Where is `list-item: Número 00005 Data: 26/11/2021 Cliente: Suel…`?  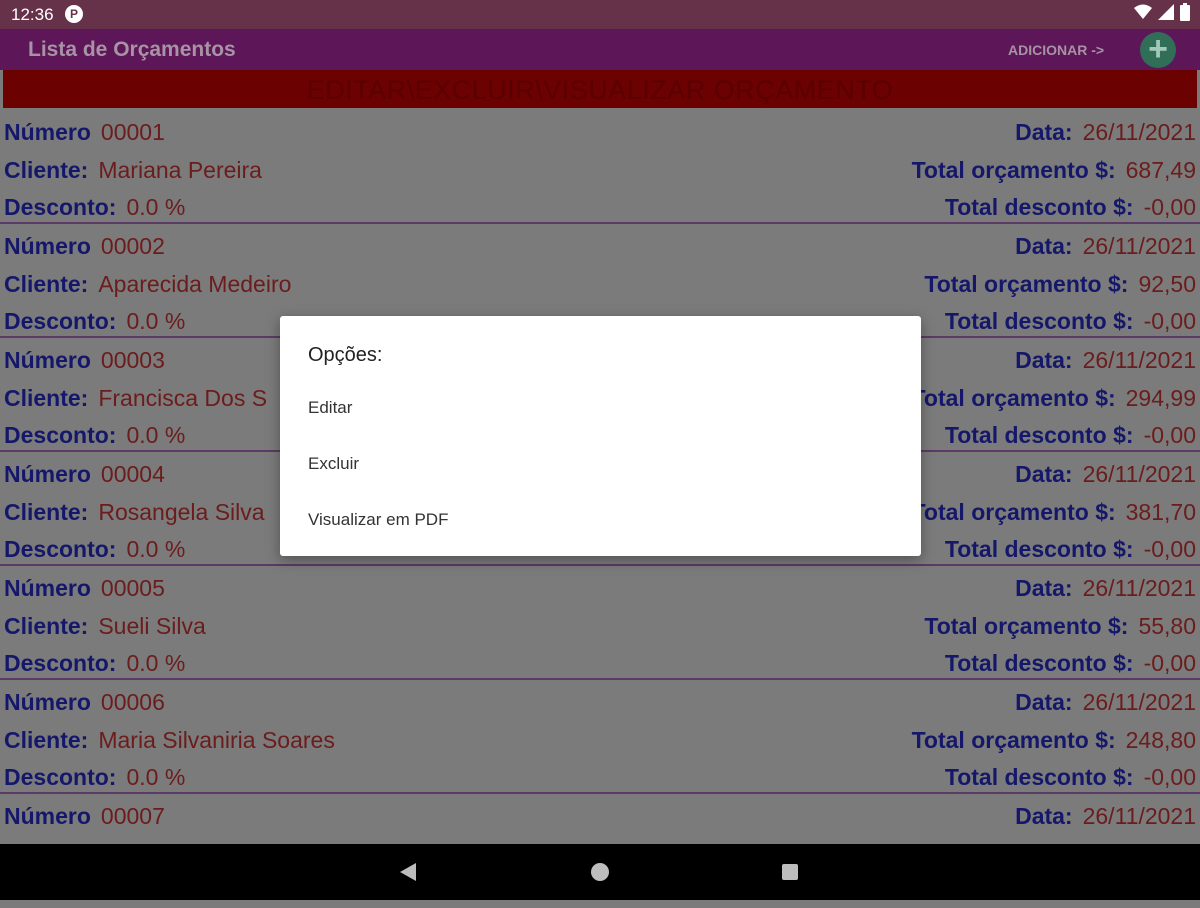
list-item: Número 00005 Data: 26/11/2021 Cliente: Suel… is located at coordinates (600, 623).